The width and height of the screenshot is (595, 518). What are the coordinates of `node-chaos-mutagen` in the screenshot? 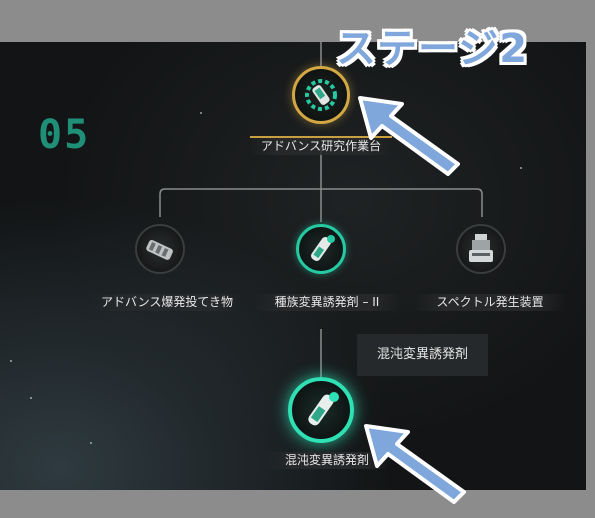 It's located at (321, 410).